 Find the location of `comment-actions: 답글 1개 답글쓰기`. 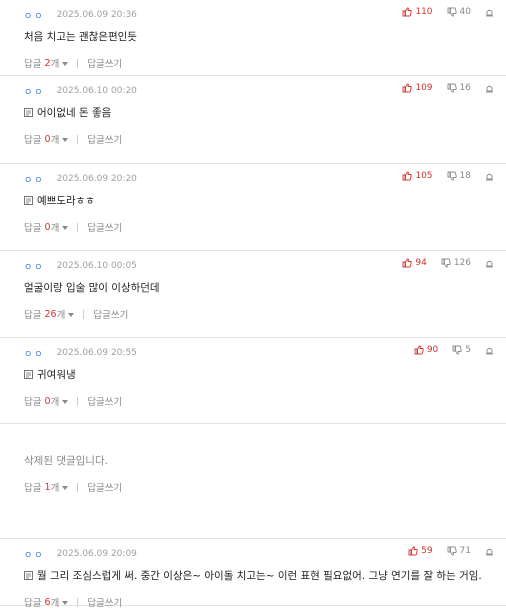

comment-actions: 답글 1개 답글쓰기 is located at coordinates (265, 487).